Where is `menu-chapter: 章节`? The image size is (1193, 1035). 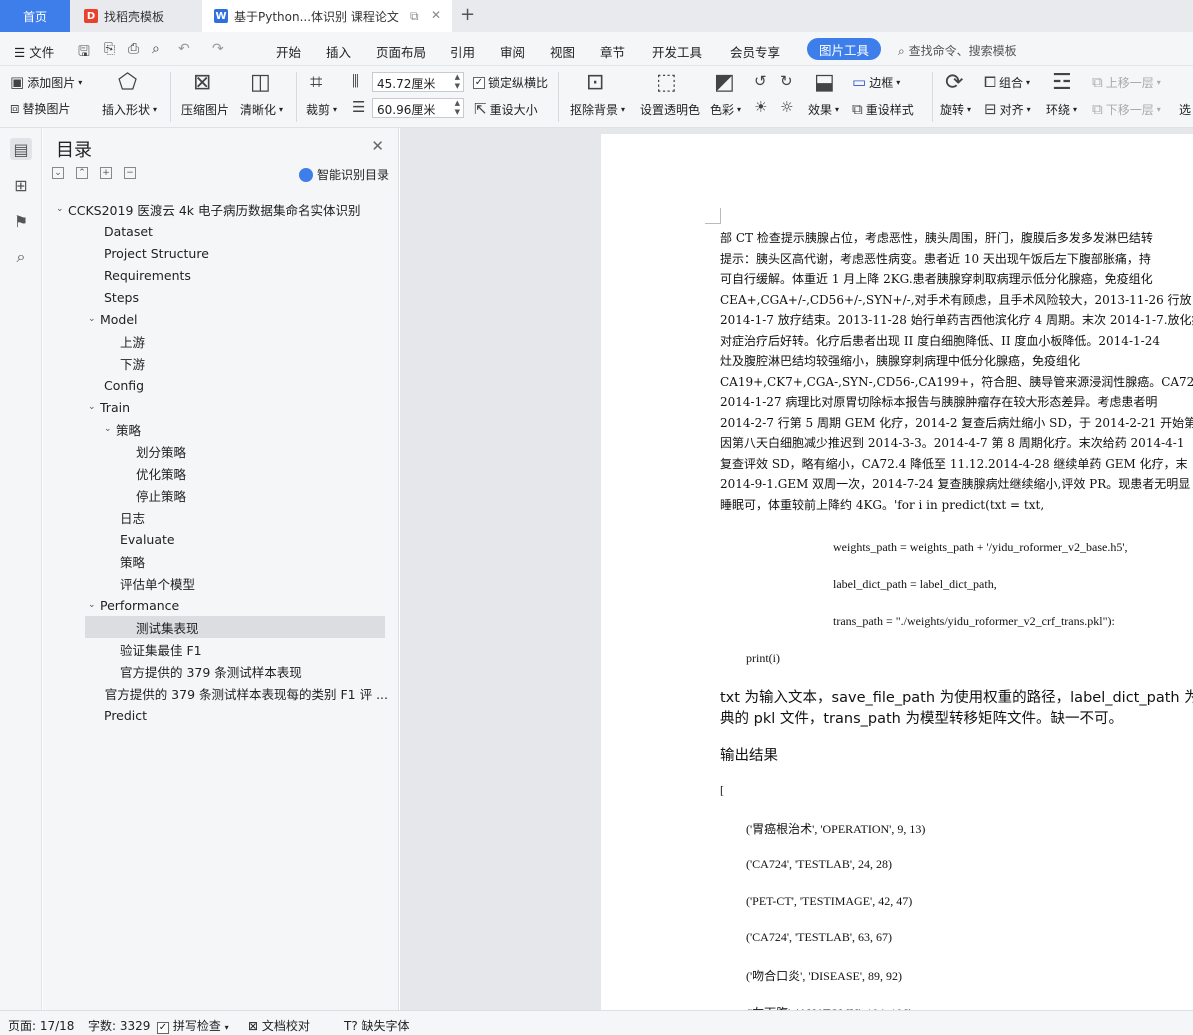
menu-chapter: 章节 is located at coordinates (612, 51).